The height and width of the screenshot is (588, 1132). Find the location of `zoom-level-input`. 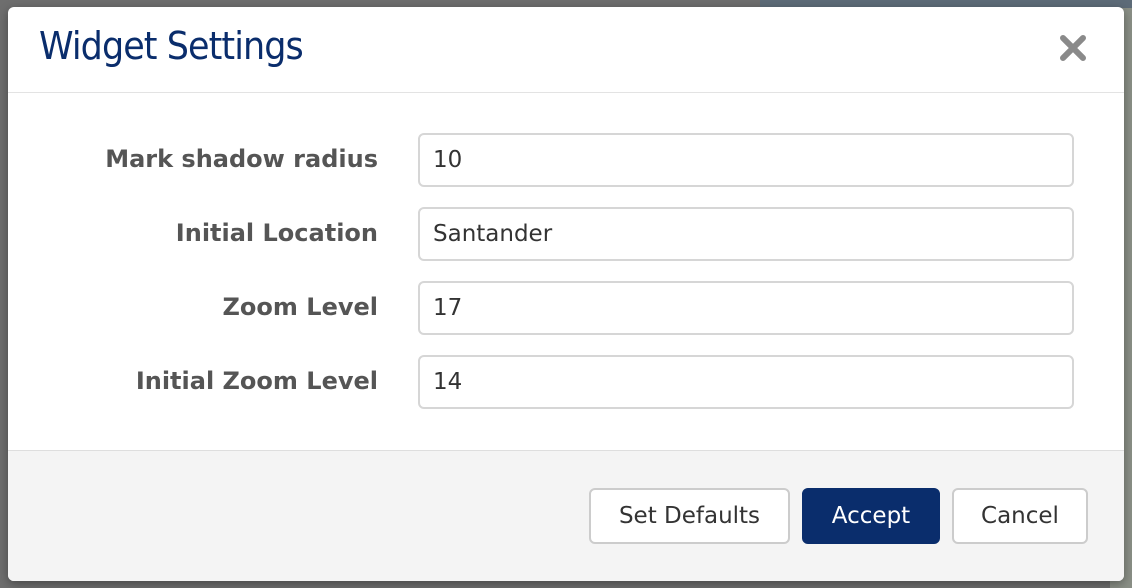

zoom-level-input is located at coordinates (746, 308).